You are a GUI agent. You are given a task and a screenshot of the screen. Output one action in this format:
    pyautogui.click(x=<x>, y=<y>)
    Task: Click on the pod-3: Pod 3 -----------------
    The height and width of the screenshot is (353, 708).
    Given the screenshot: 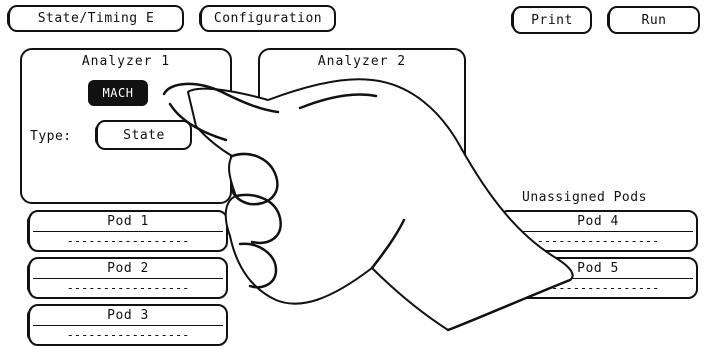 What is the action you would take?
    pyautogui.click(x=127, y=325)
    